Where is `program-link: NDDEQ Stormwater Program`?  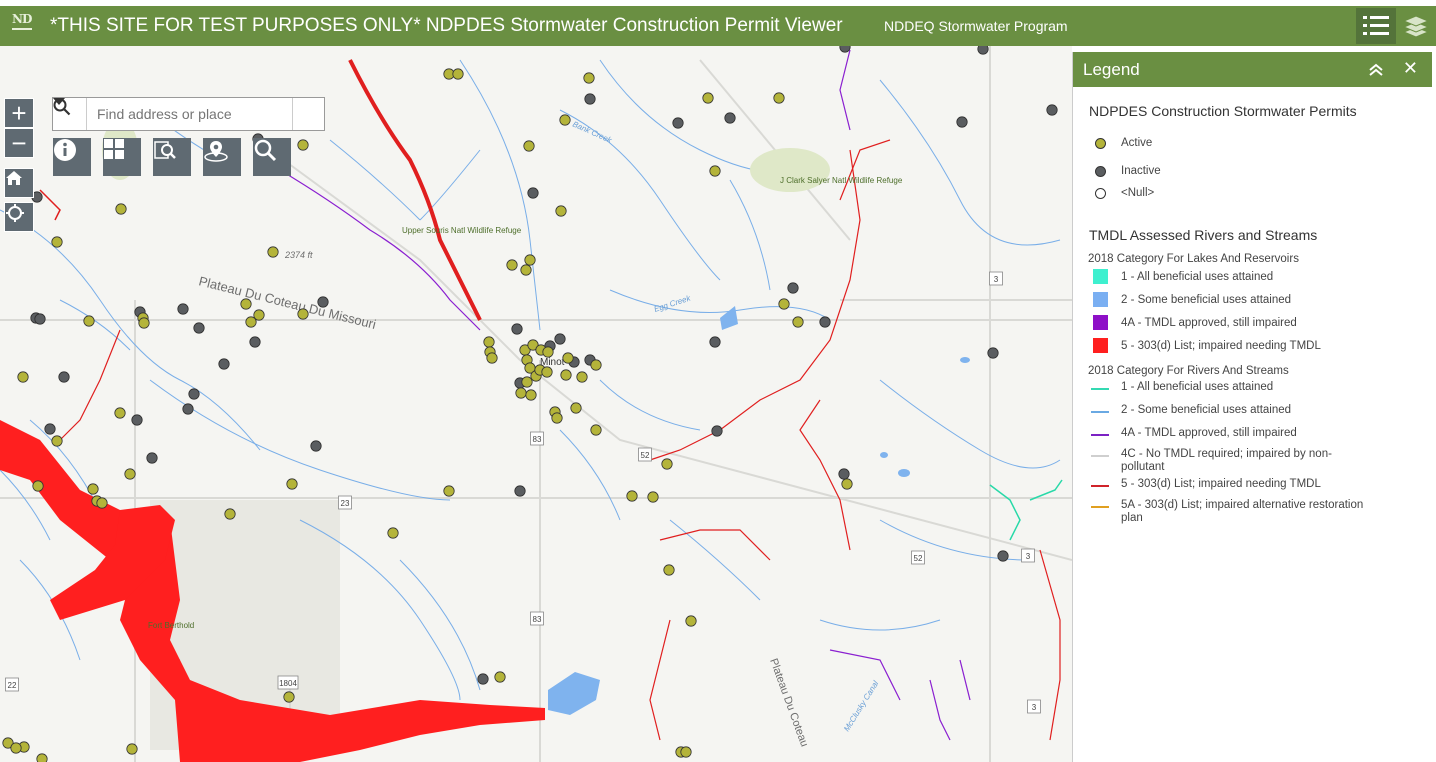 program-link: NDDEQ Stormwater Program is located at coordinates (976, 26).